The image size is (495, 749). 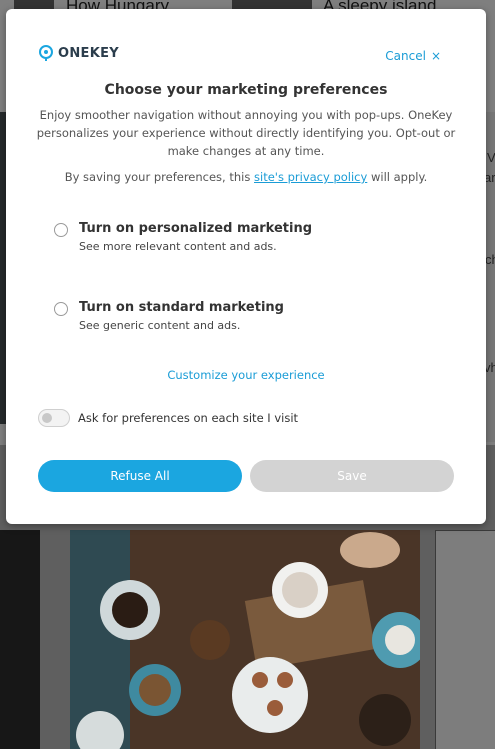 What do you see at coordinates (465, 639) in the screenshot?
I see `background-panel` at bounding box center [465, 639].